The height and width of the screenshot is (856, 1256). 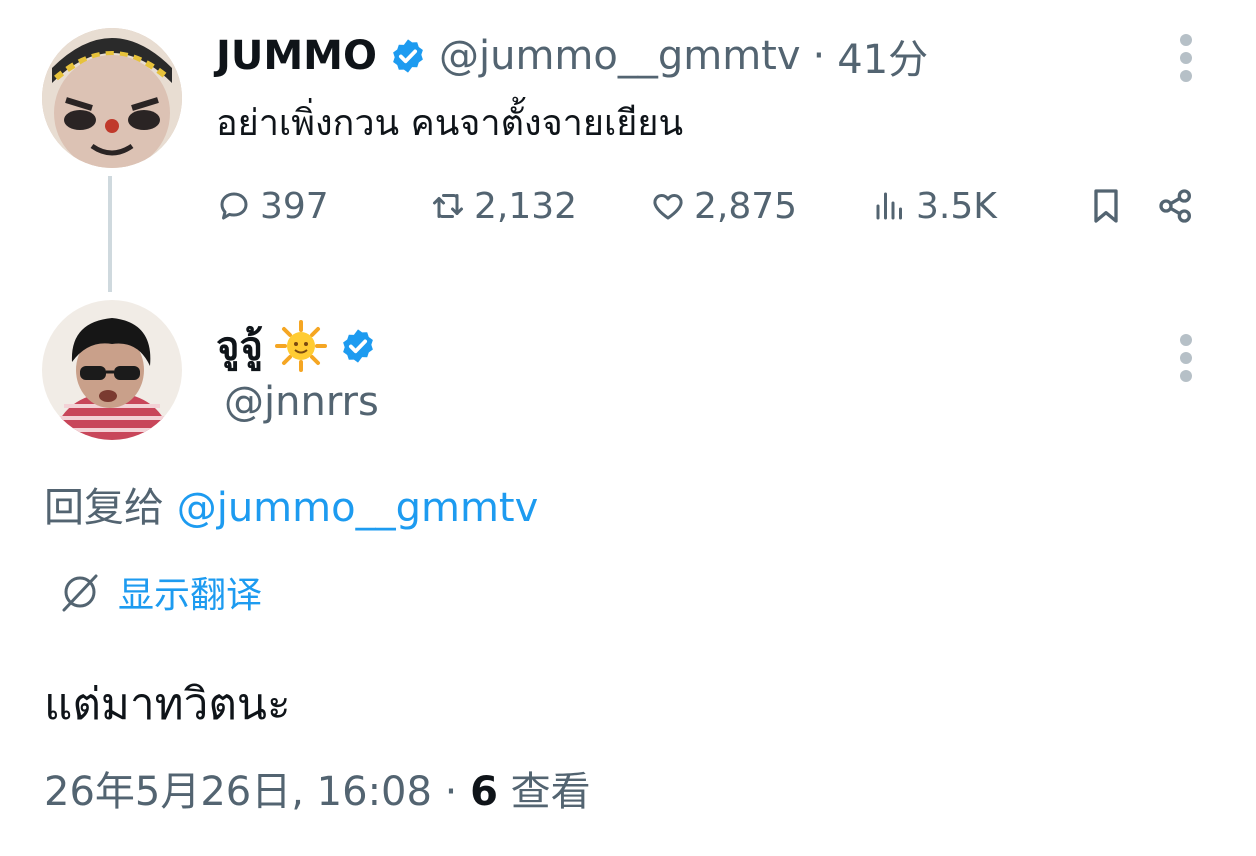 What do you see at coordinates (358, 508) in the screenshot?
I see `reply-to-mention: @jummo__gmmtv` at bounding box center [358, 508].